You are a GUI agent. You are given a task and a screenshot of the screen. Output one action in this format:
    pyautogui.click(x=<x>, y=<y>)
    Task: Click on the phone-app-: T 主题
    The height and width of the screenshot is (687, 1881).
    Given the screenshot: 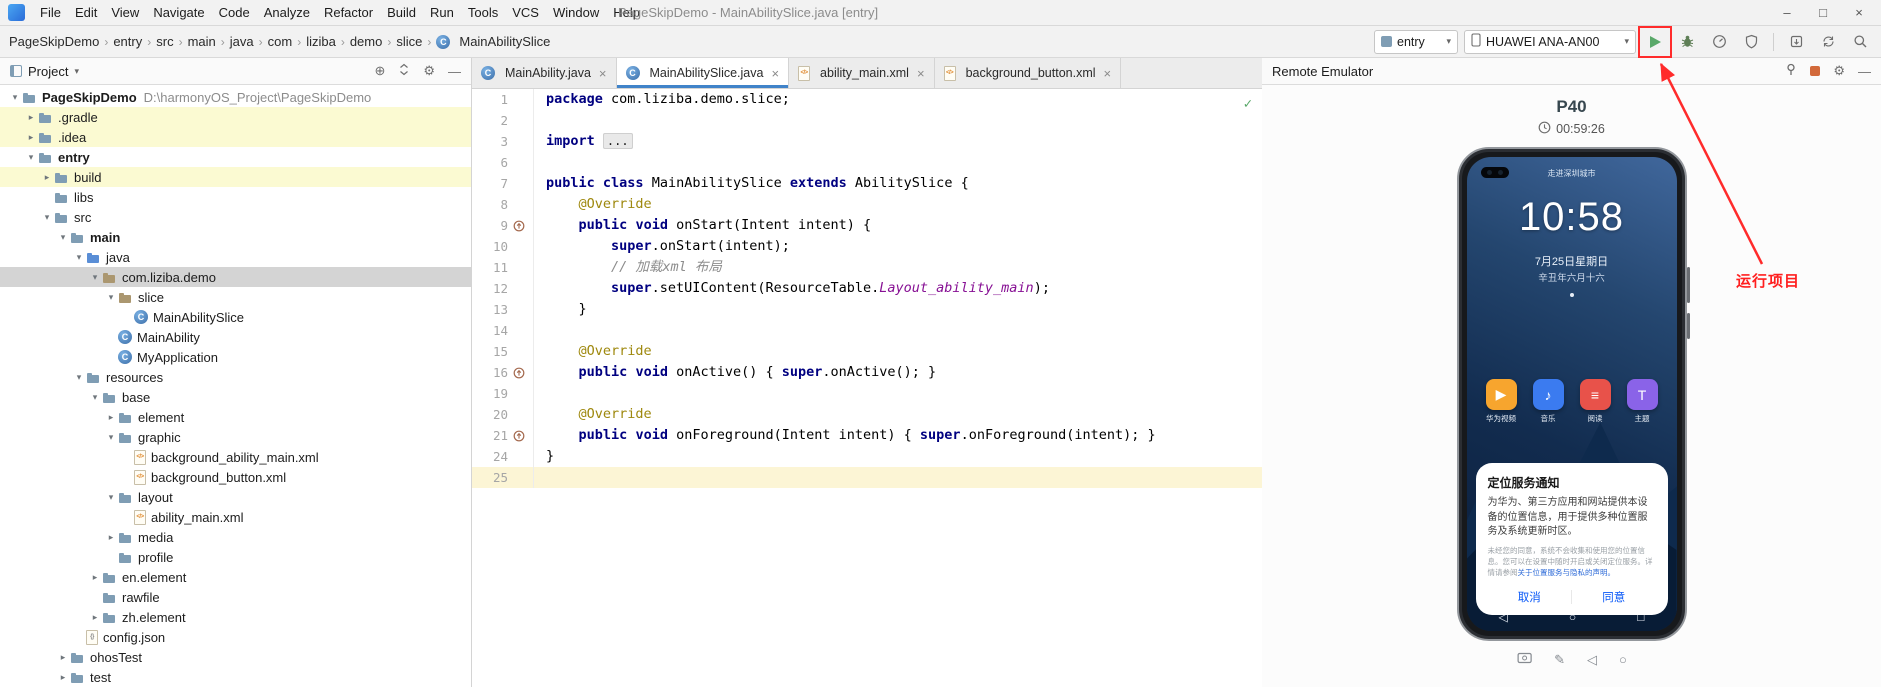 What is the action you would take?
    pyautogui.click(x=1642, y=401)
    